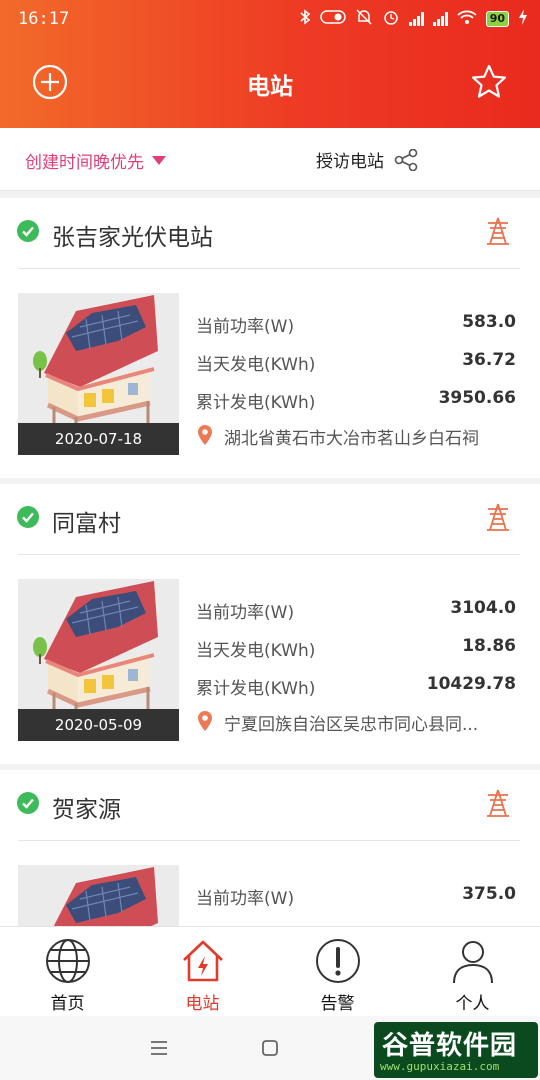 This screenshot has width=540, height=1080. Describe the element at coordinates (406, 159) in the screenshot. I see `share-icon` at that location.